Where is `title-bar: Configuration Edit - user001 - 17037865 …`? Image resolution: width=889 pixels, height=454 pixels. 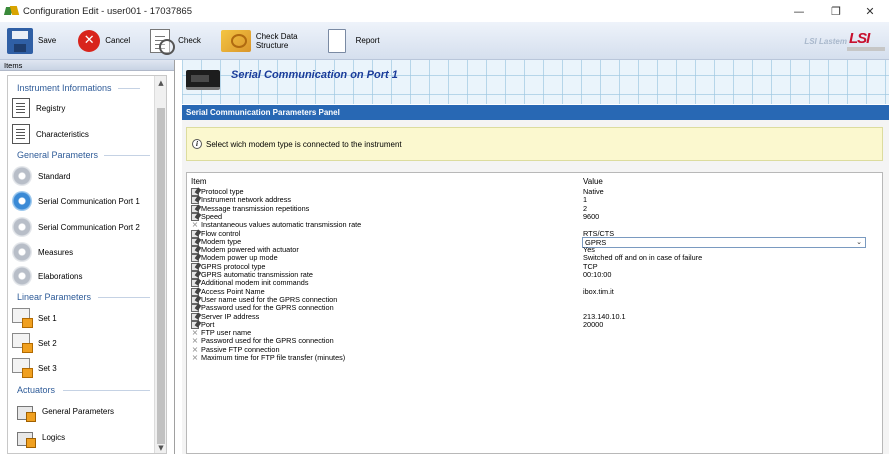
title-bar: Configuration Edit - user001 - 17037865 … is located at coordinates (444, 11).